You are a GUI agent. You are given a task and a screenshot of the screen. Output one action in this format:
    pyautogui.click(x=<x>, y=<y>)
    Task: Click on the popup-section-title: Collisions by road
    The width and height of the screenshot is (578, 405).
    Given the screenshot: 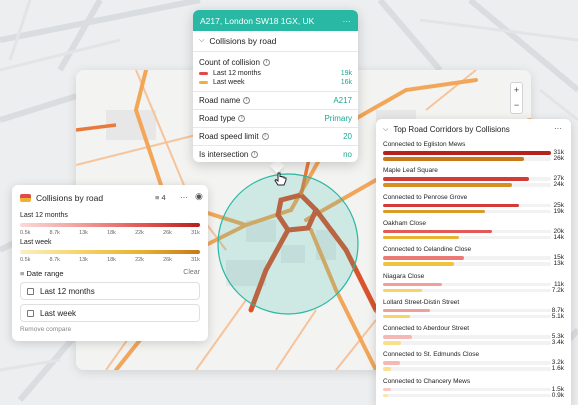 What is the action you would take?
    pyautogui.click(x=243, y=41)
    